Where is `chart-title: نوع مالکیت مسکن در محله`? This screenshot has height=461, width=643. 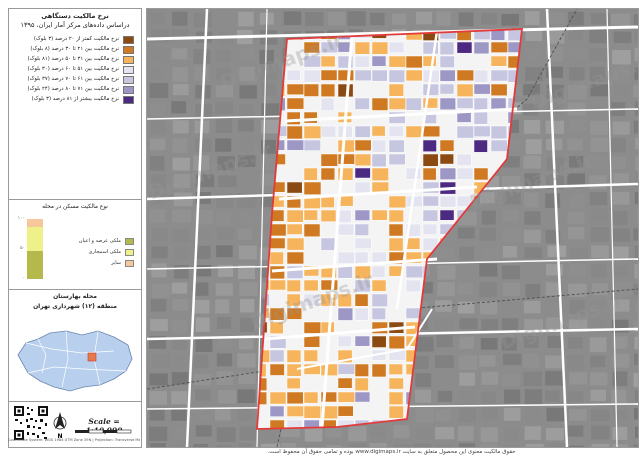
chart-title: نوع مالکیت مسکن در محله is located at coordinates (75, 207).